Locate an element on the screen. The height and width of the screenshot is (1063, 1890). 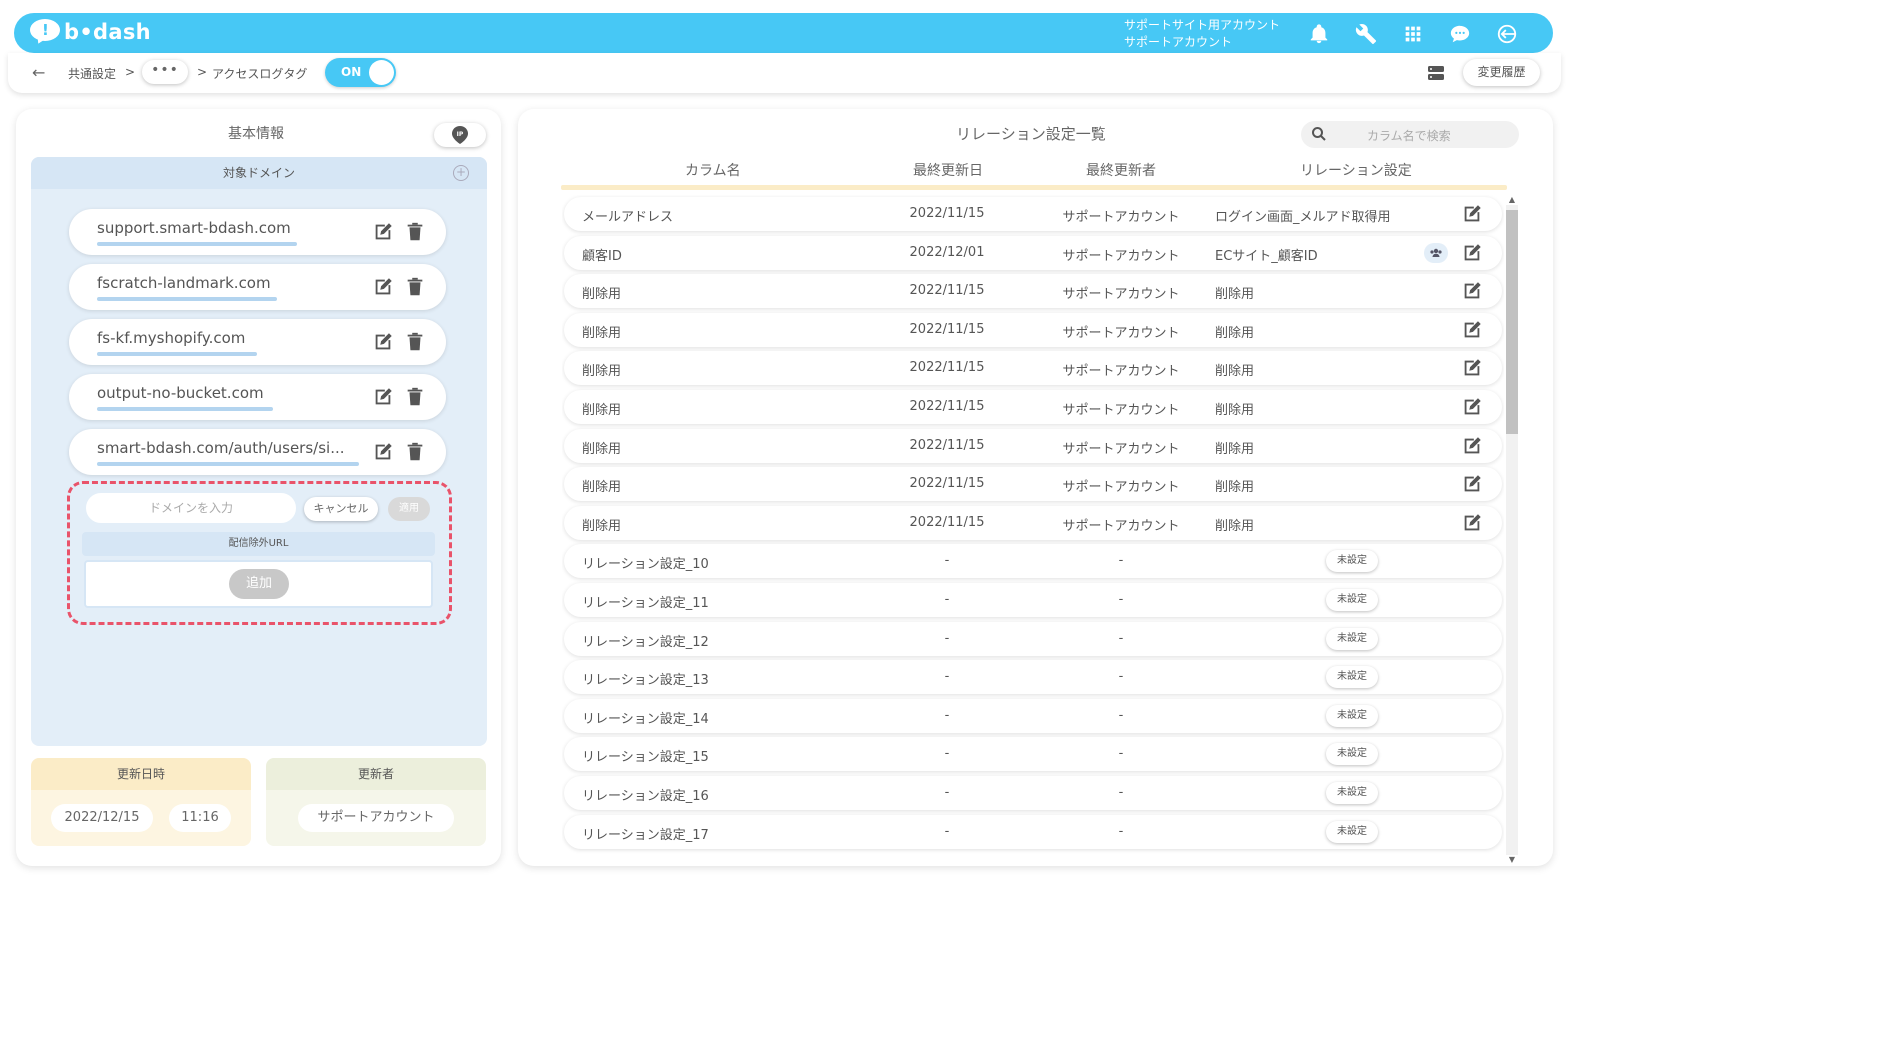
table-row: リレーション設定_17 - - 未設定 is located at coordinates (1033, 831).